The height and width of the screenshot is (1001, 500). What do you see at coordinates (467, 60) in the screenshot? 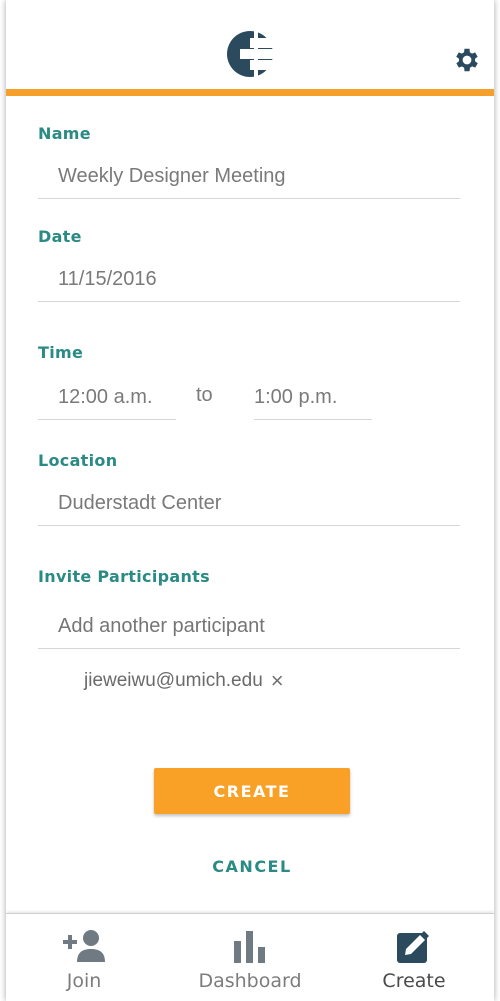
I see `gear-icon` at bounding box center [467, 60].